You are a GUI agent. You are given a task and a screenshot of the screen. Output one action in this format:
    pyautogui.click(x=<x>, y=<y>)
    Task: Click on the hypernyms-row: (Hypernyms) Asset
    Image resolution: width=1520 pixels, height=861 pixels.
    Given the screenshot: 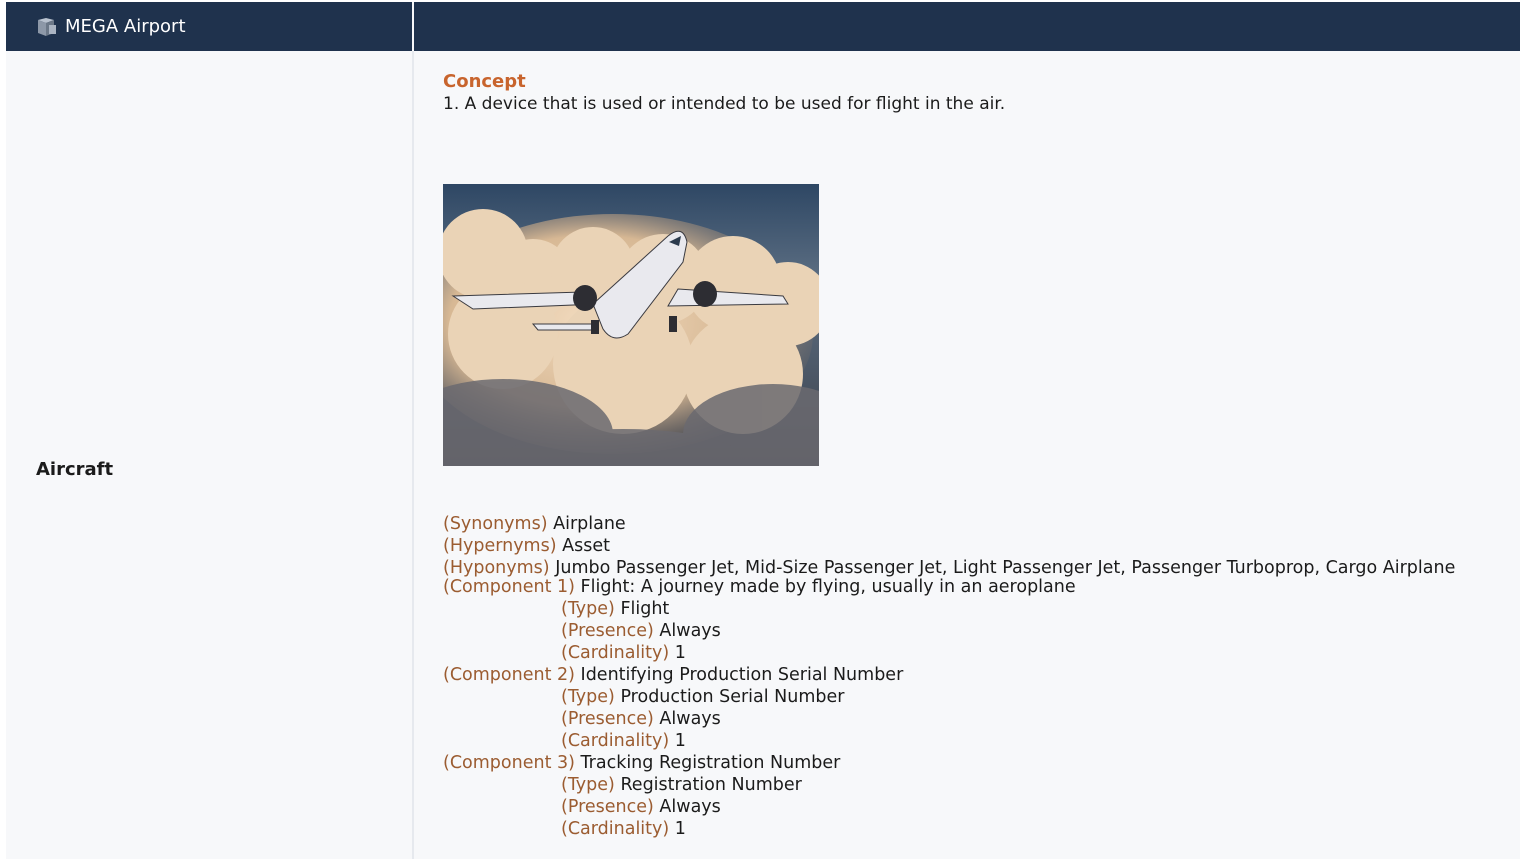 What is the action you would take?
    pyautogui.click(x=526, y=546)
    